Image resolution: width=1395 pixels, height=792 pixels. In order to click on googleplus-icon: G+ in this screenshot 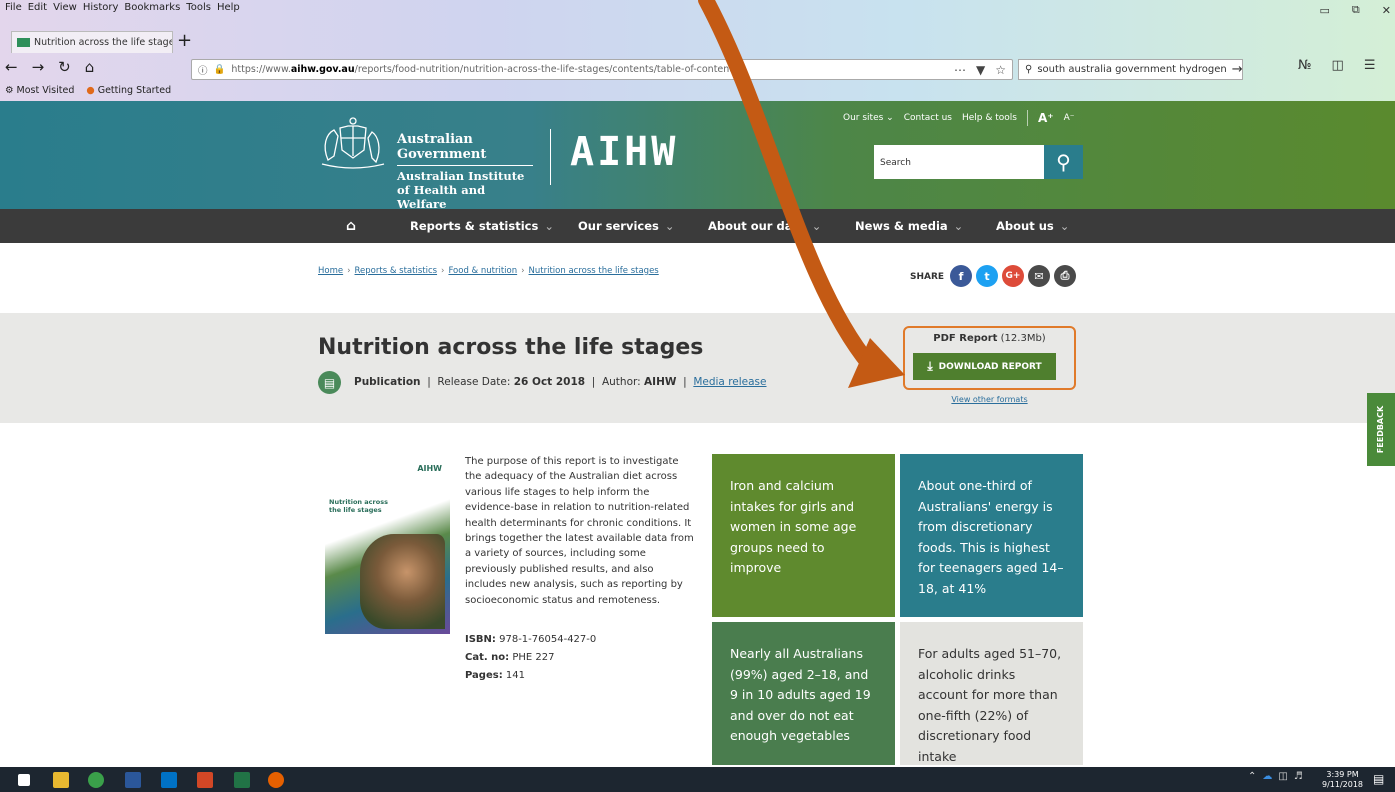, I will do `click(1013, 276)`.